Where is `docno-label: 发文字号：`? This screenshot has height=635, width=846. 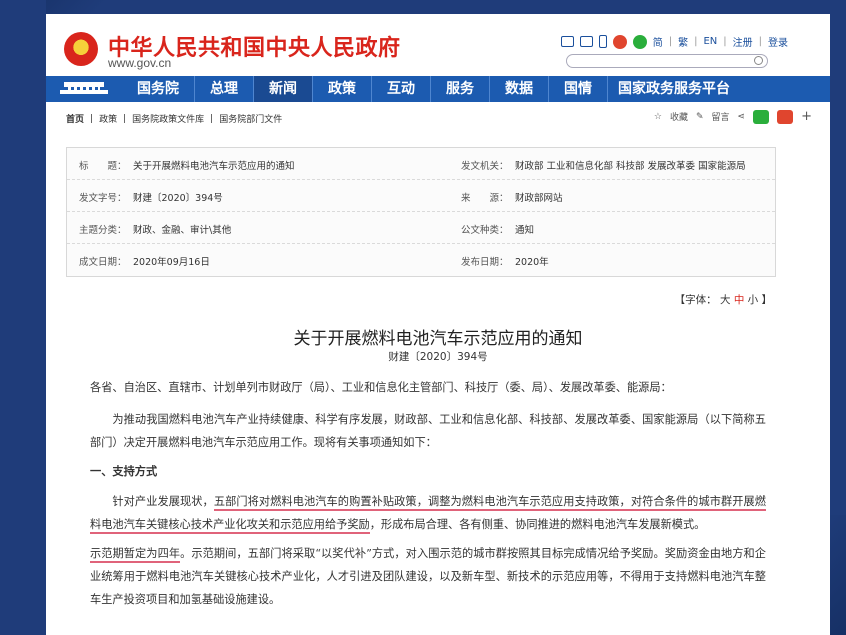 docno-label: 发文字号： is located at coordinates (103, 198).